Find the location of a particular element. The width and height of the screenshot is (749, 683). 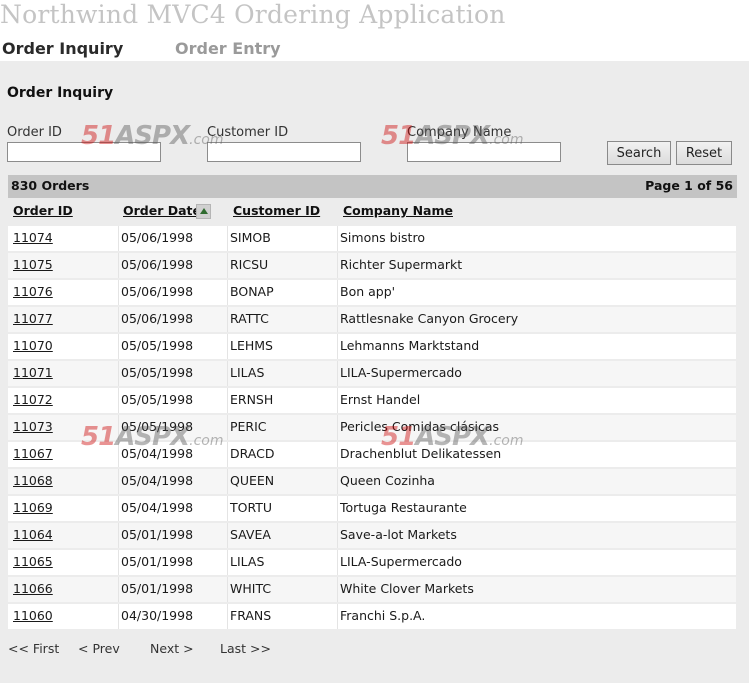

order-id-link: 11060 is located at coordinates (33, 615).